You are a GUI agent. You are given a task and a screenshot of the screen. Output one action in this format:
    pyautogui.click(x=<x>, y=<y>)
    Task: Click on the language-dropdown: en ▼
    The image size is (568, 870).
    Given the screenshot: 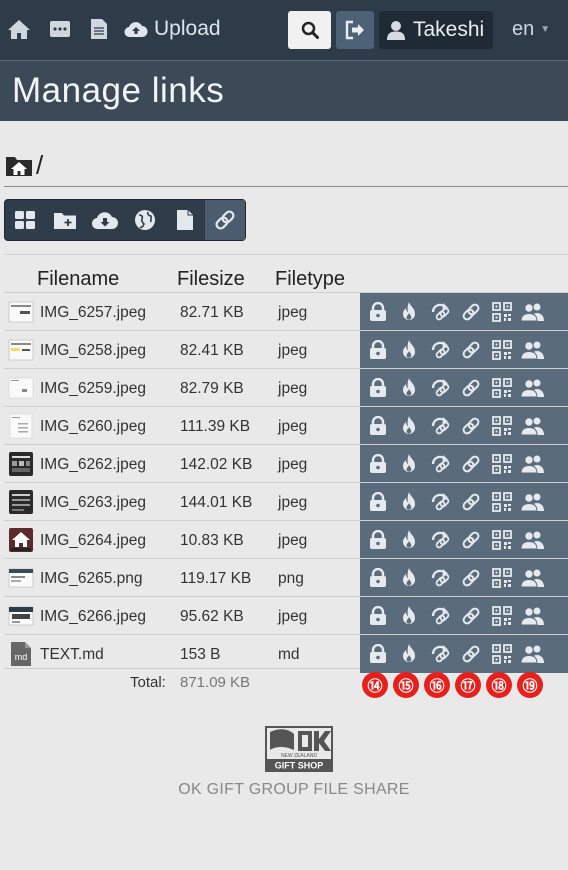 What is the action you would take?
    pyautogui.click(x=531, y=29)
    